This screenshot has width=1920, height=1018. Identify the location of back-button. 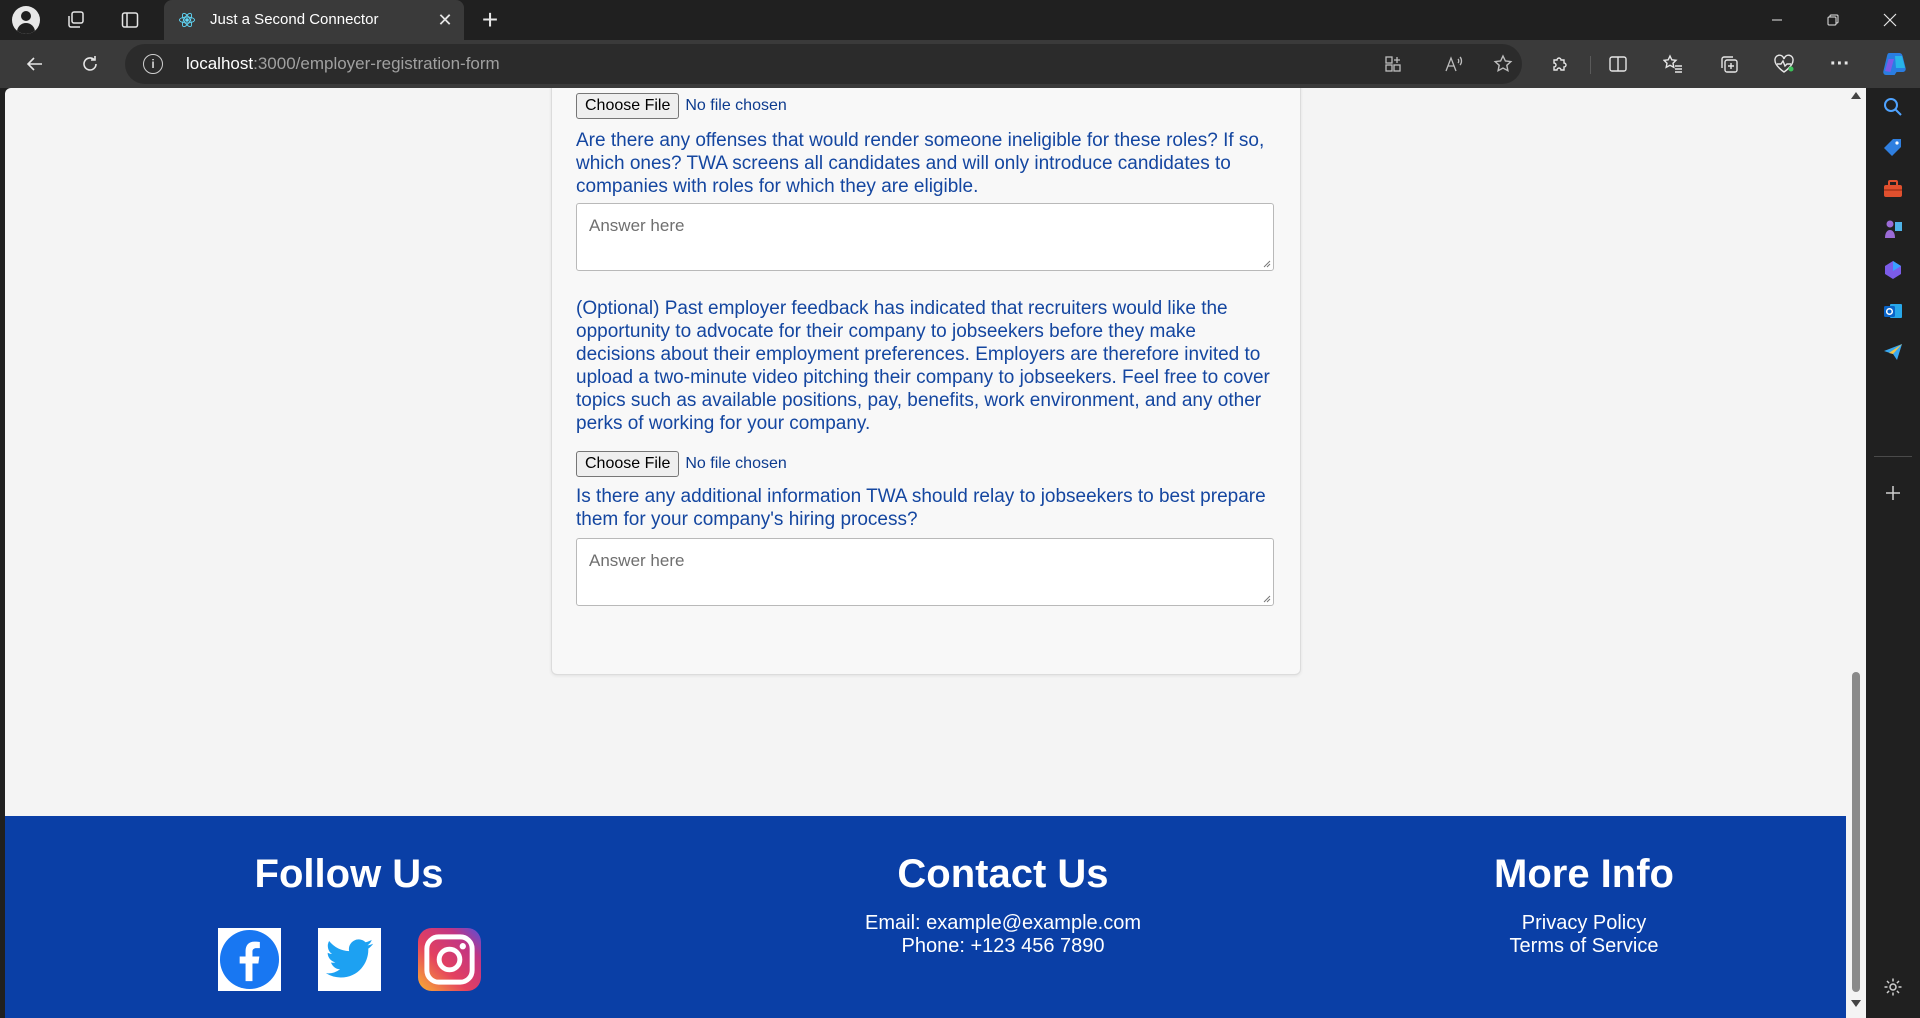
(35, 64).